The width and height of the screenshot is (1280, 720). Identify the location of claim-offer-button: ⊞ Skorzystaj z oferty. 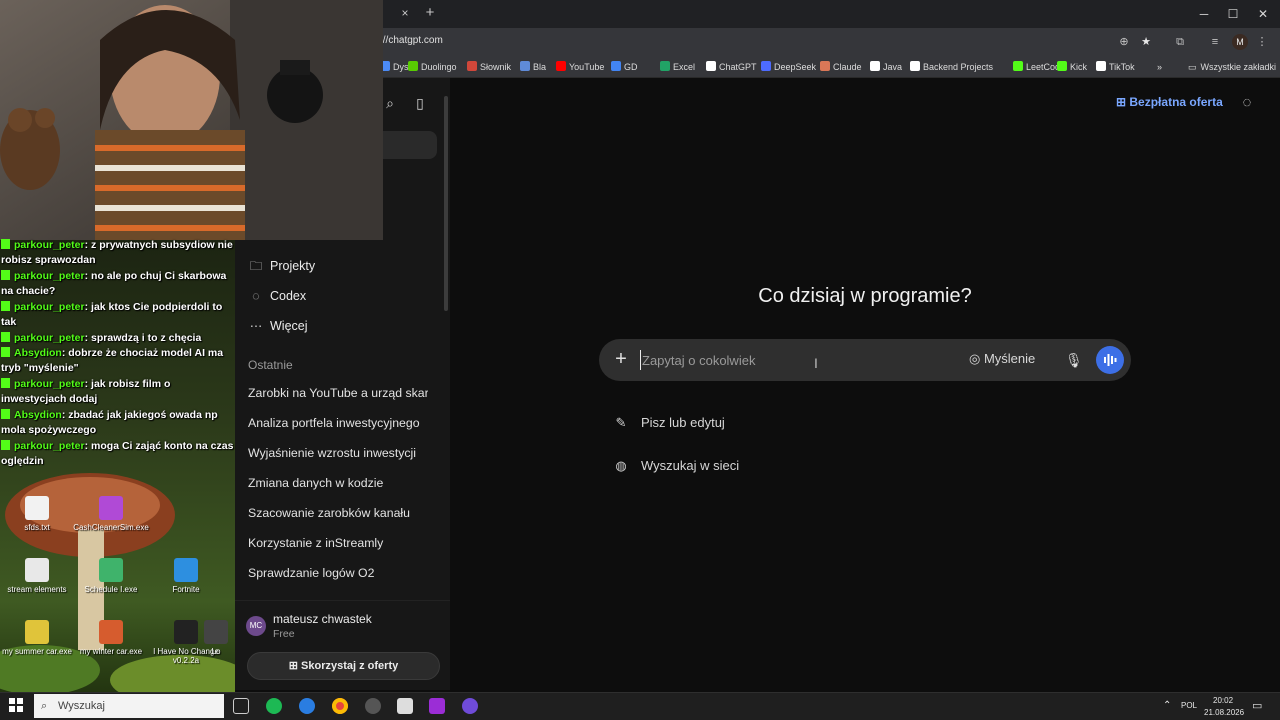
(343, 666).